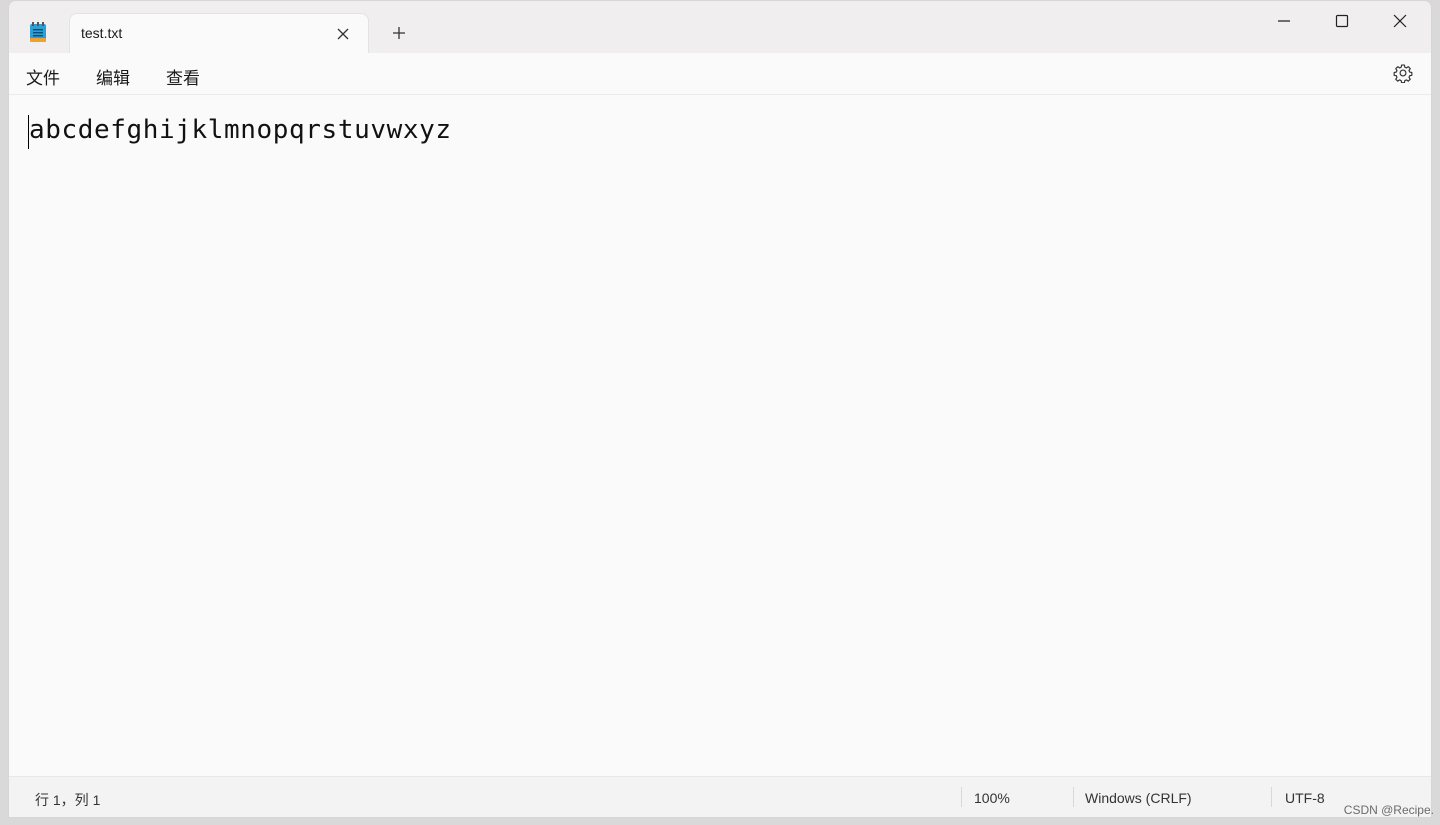 The image size is (1440, 825). I want to click on maximize-button, so click(1342, 21).